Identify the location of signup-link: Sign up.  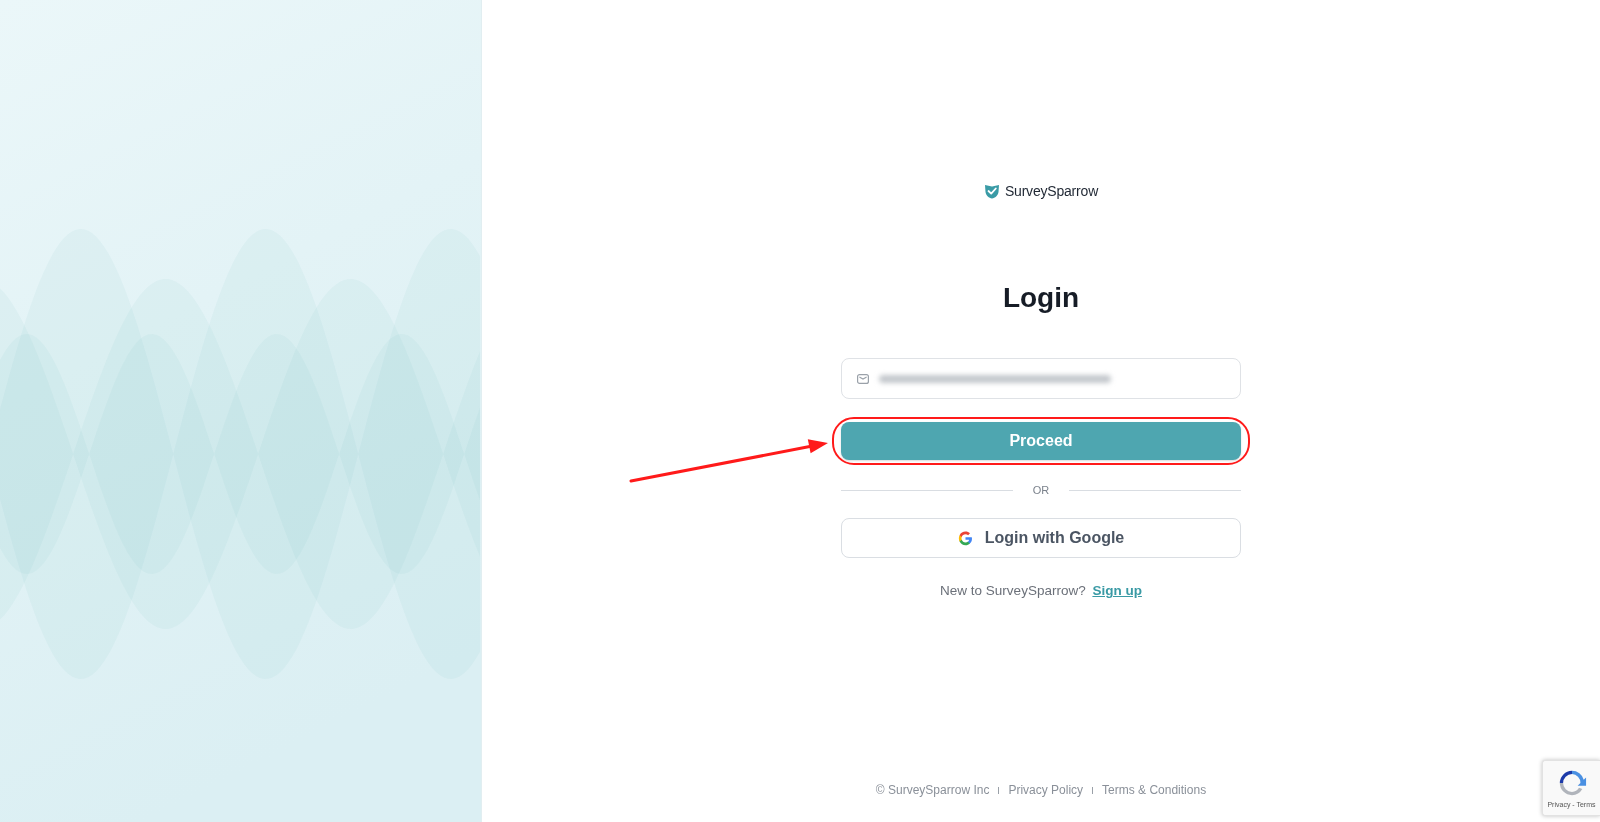
(1117, 590).